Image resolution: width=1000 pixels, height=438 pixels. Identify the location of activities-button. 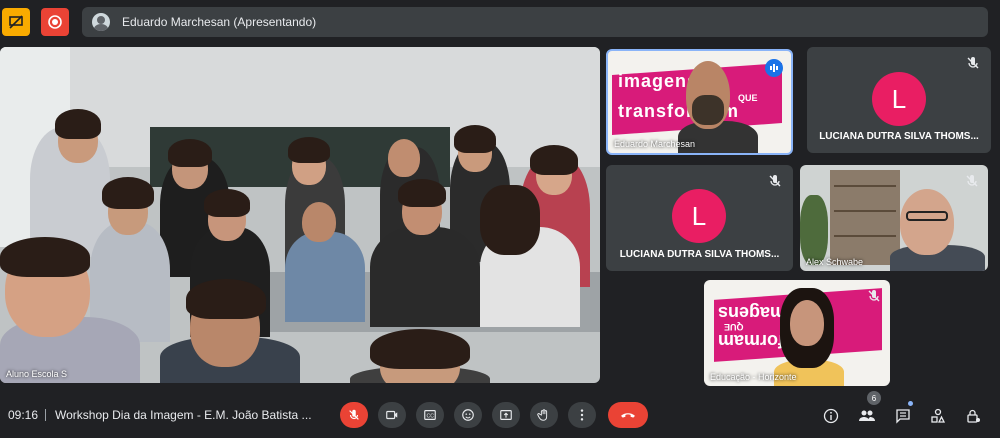
(938, 416).